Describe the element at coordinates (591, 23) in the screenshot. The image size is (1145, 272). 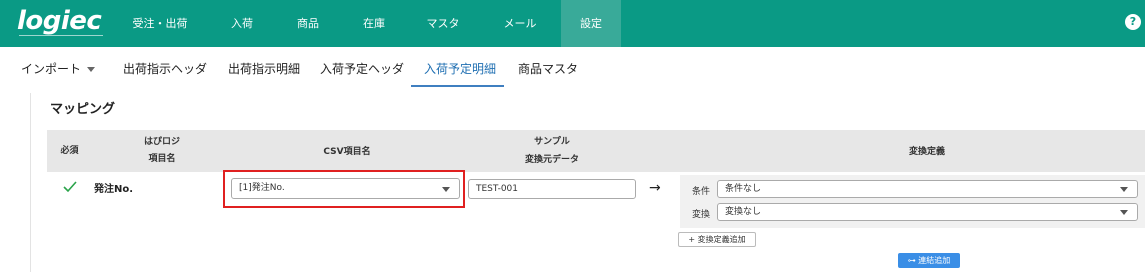
I see `nav-item-settings: 設定` at that location.